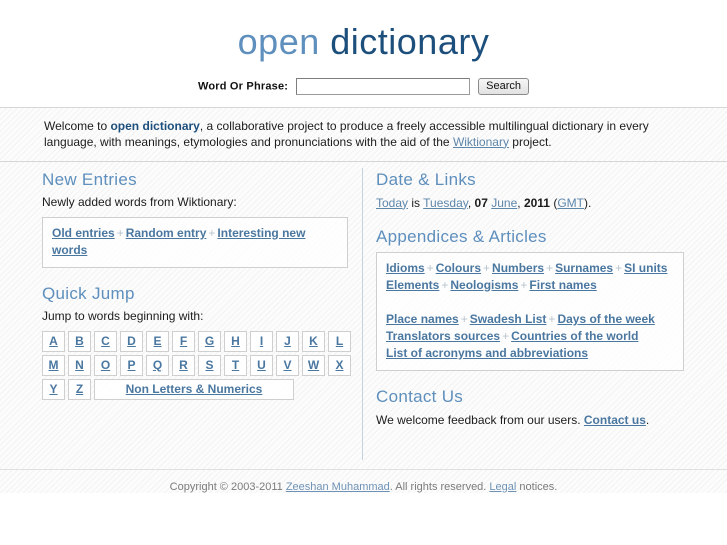  I want to click on search-label: Word Or Phrase:, so click(243, 86).